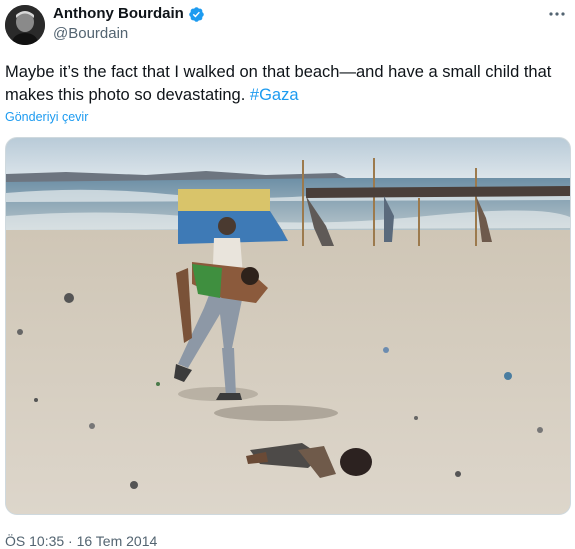 This screenshot has height=549, width=575. I want to click on hashtag-link: #Gaza, so click(274, 95).